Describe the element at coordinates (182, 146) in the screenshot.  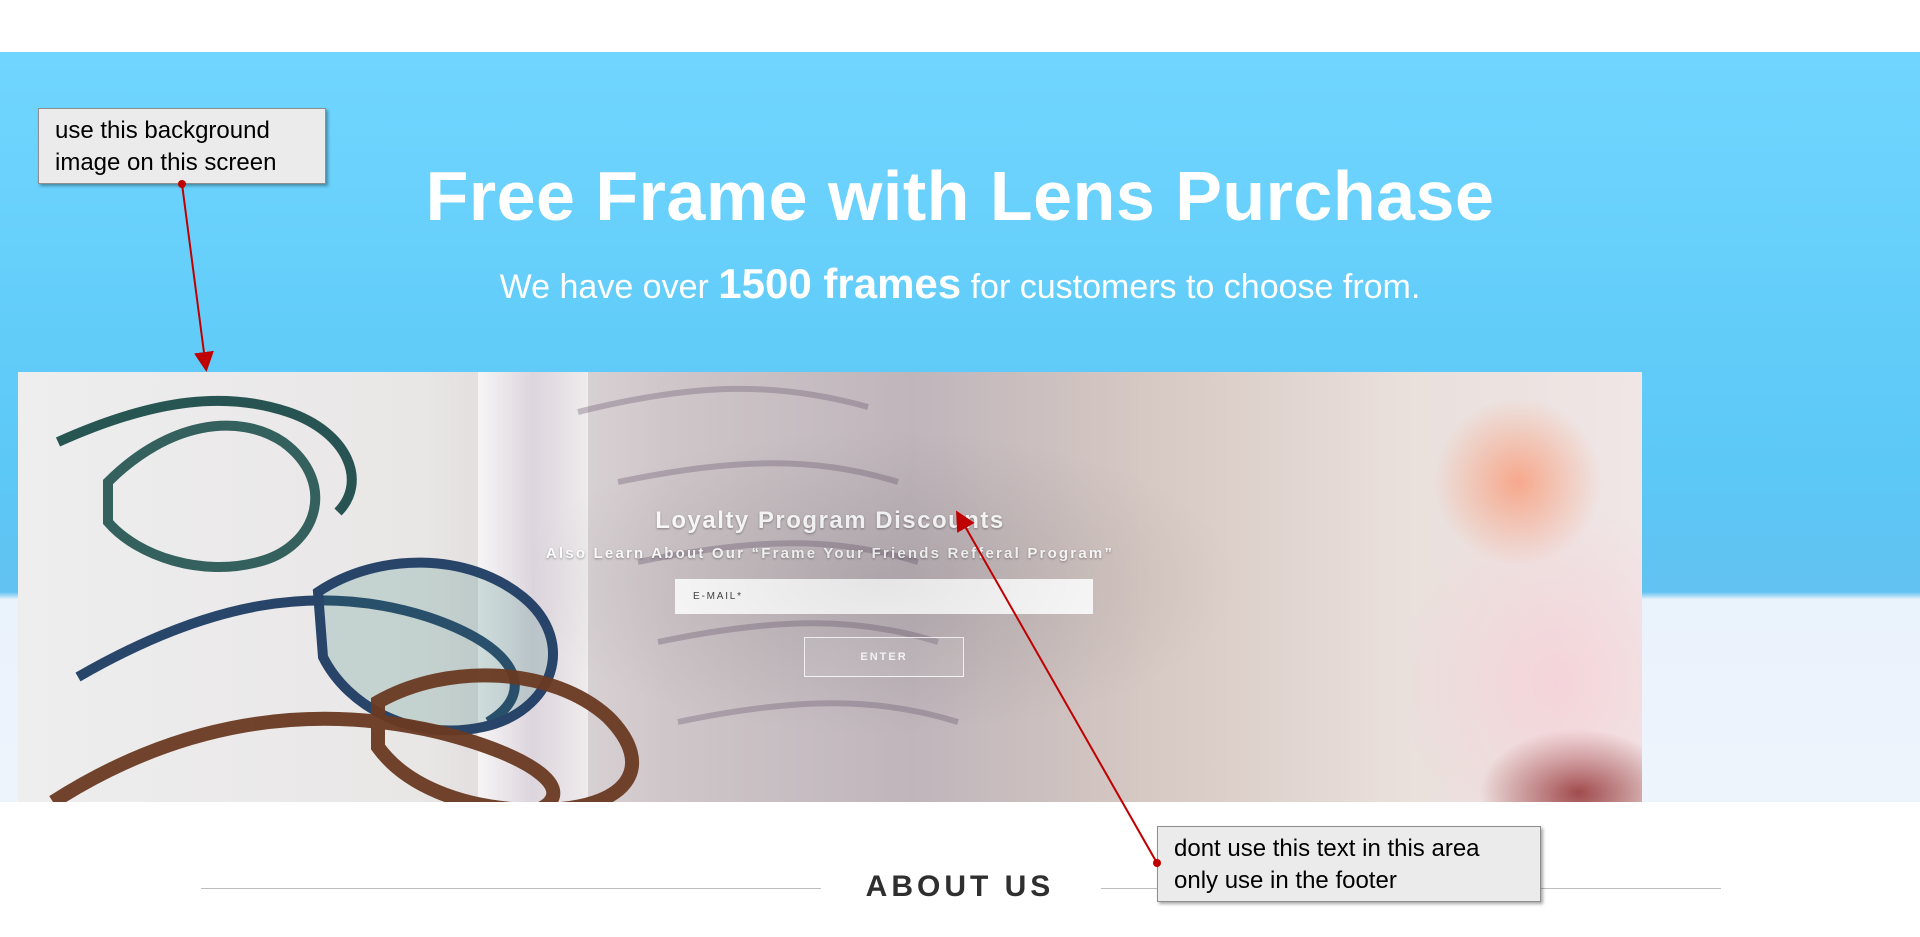
I see `annotation-note-background: use this background image on this screen` at that location.